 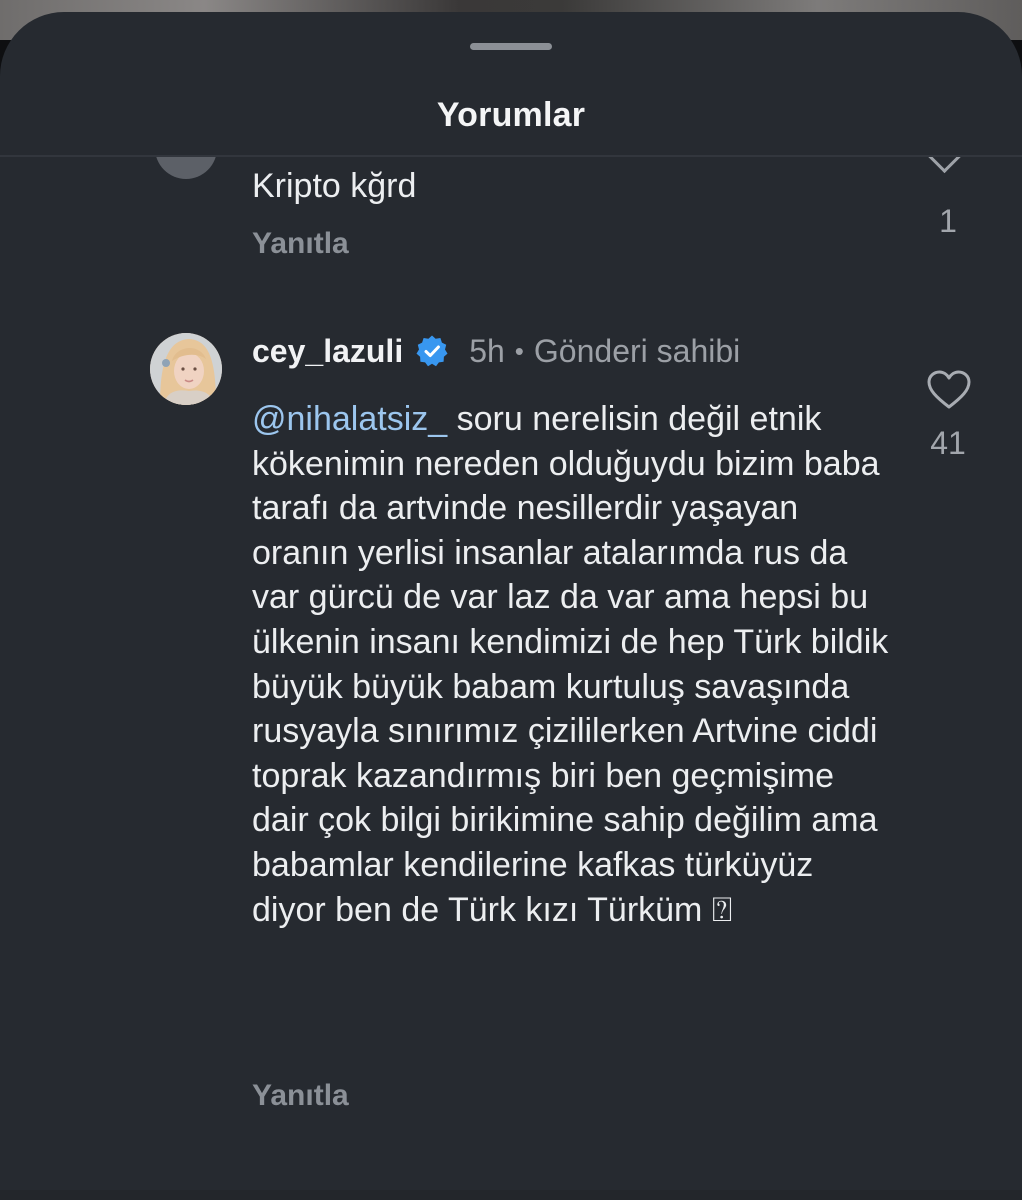 I want to click on missing-glyph: ⍰, so click(x=722, y=909).